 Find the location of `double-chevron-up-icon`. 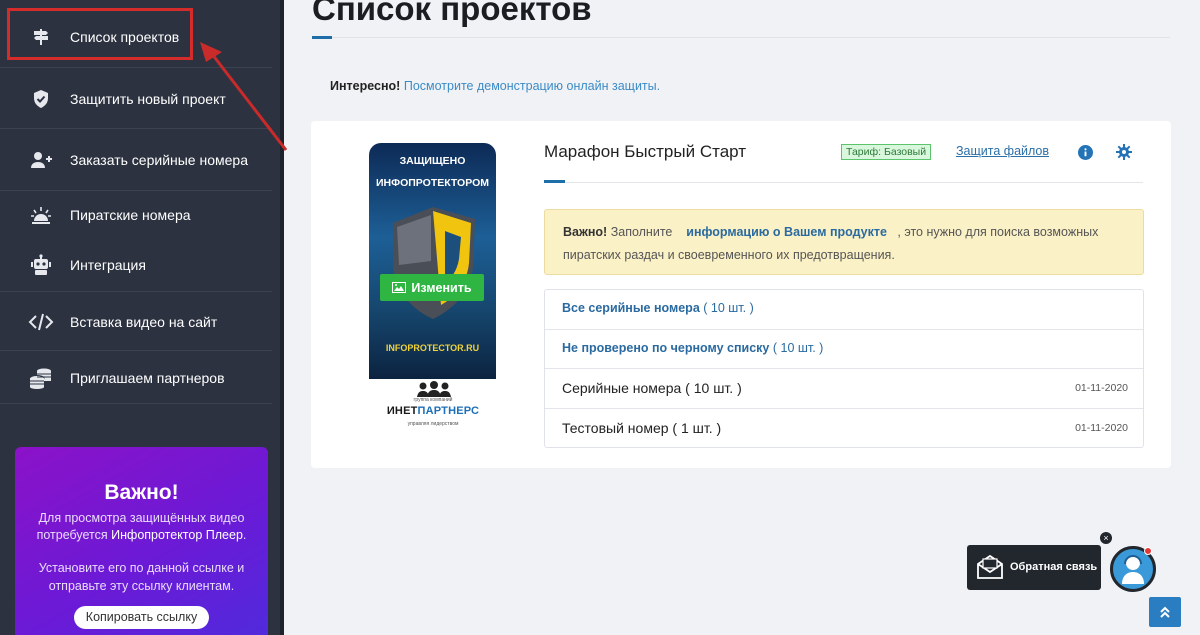

double-chevron-up-icon is located at coordinates (1165, 612).